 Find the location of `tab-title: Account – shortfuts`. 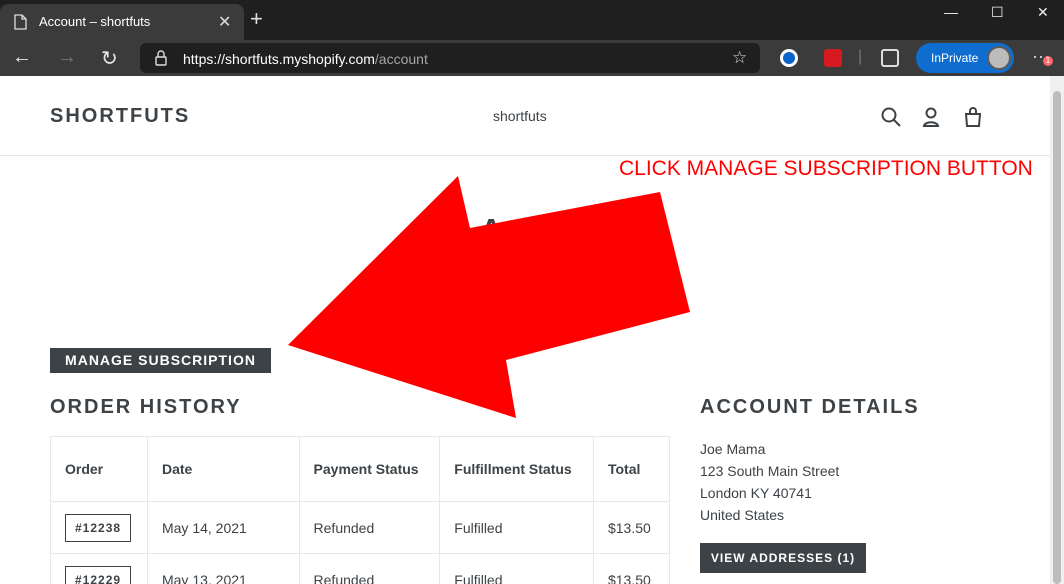

tab-title: Account – shortfuts is located at coordinates (95, 21).